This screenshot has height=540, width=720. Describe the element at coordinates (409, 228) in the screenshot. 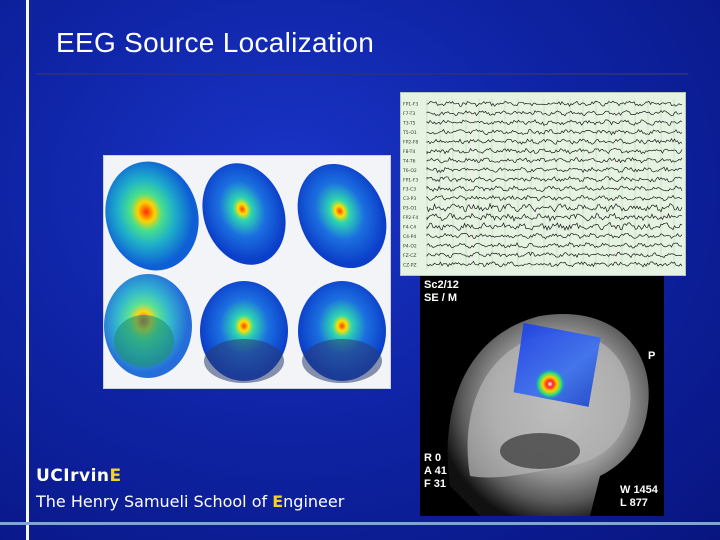

I see `eeg-channel-label: F4-C4` at that location.